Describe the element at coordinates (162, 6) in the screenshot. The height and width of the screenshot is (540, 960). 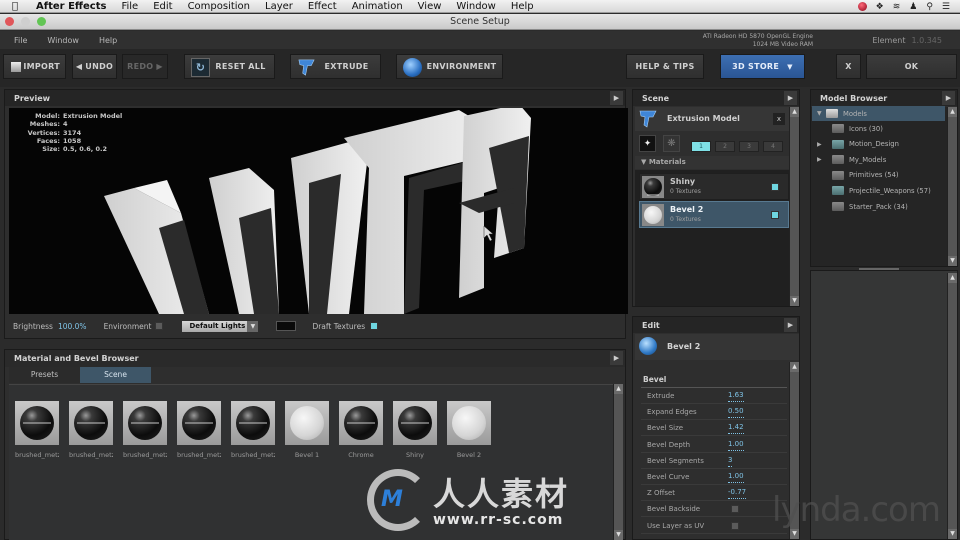
I see `menu-edit: Edit` at that location.